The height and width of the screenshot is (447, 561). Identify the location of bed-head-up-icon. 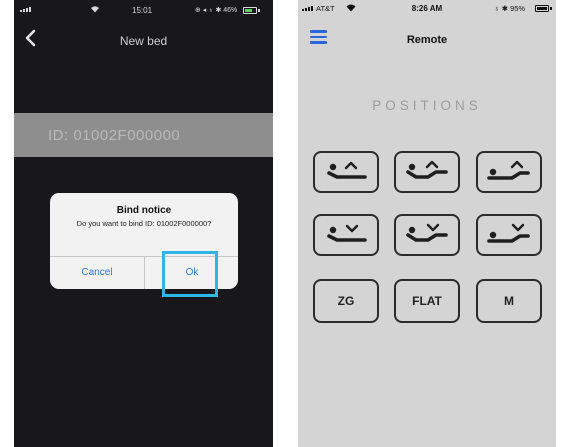
(347, 170).